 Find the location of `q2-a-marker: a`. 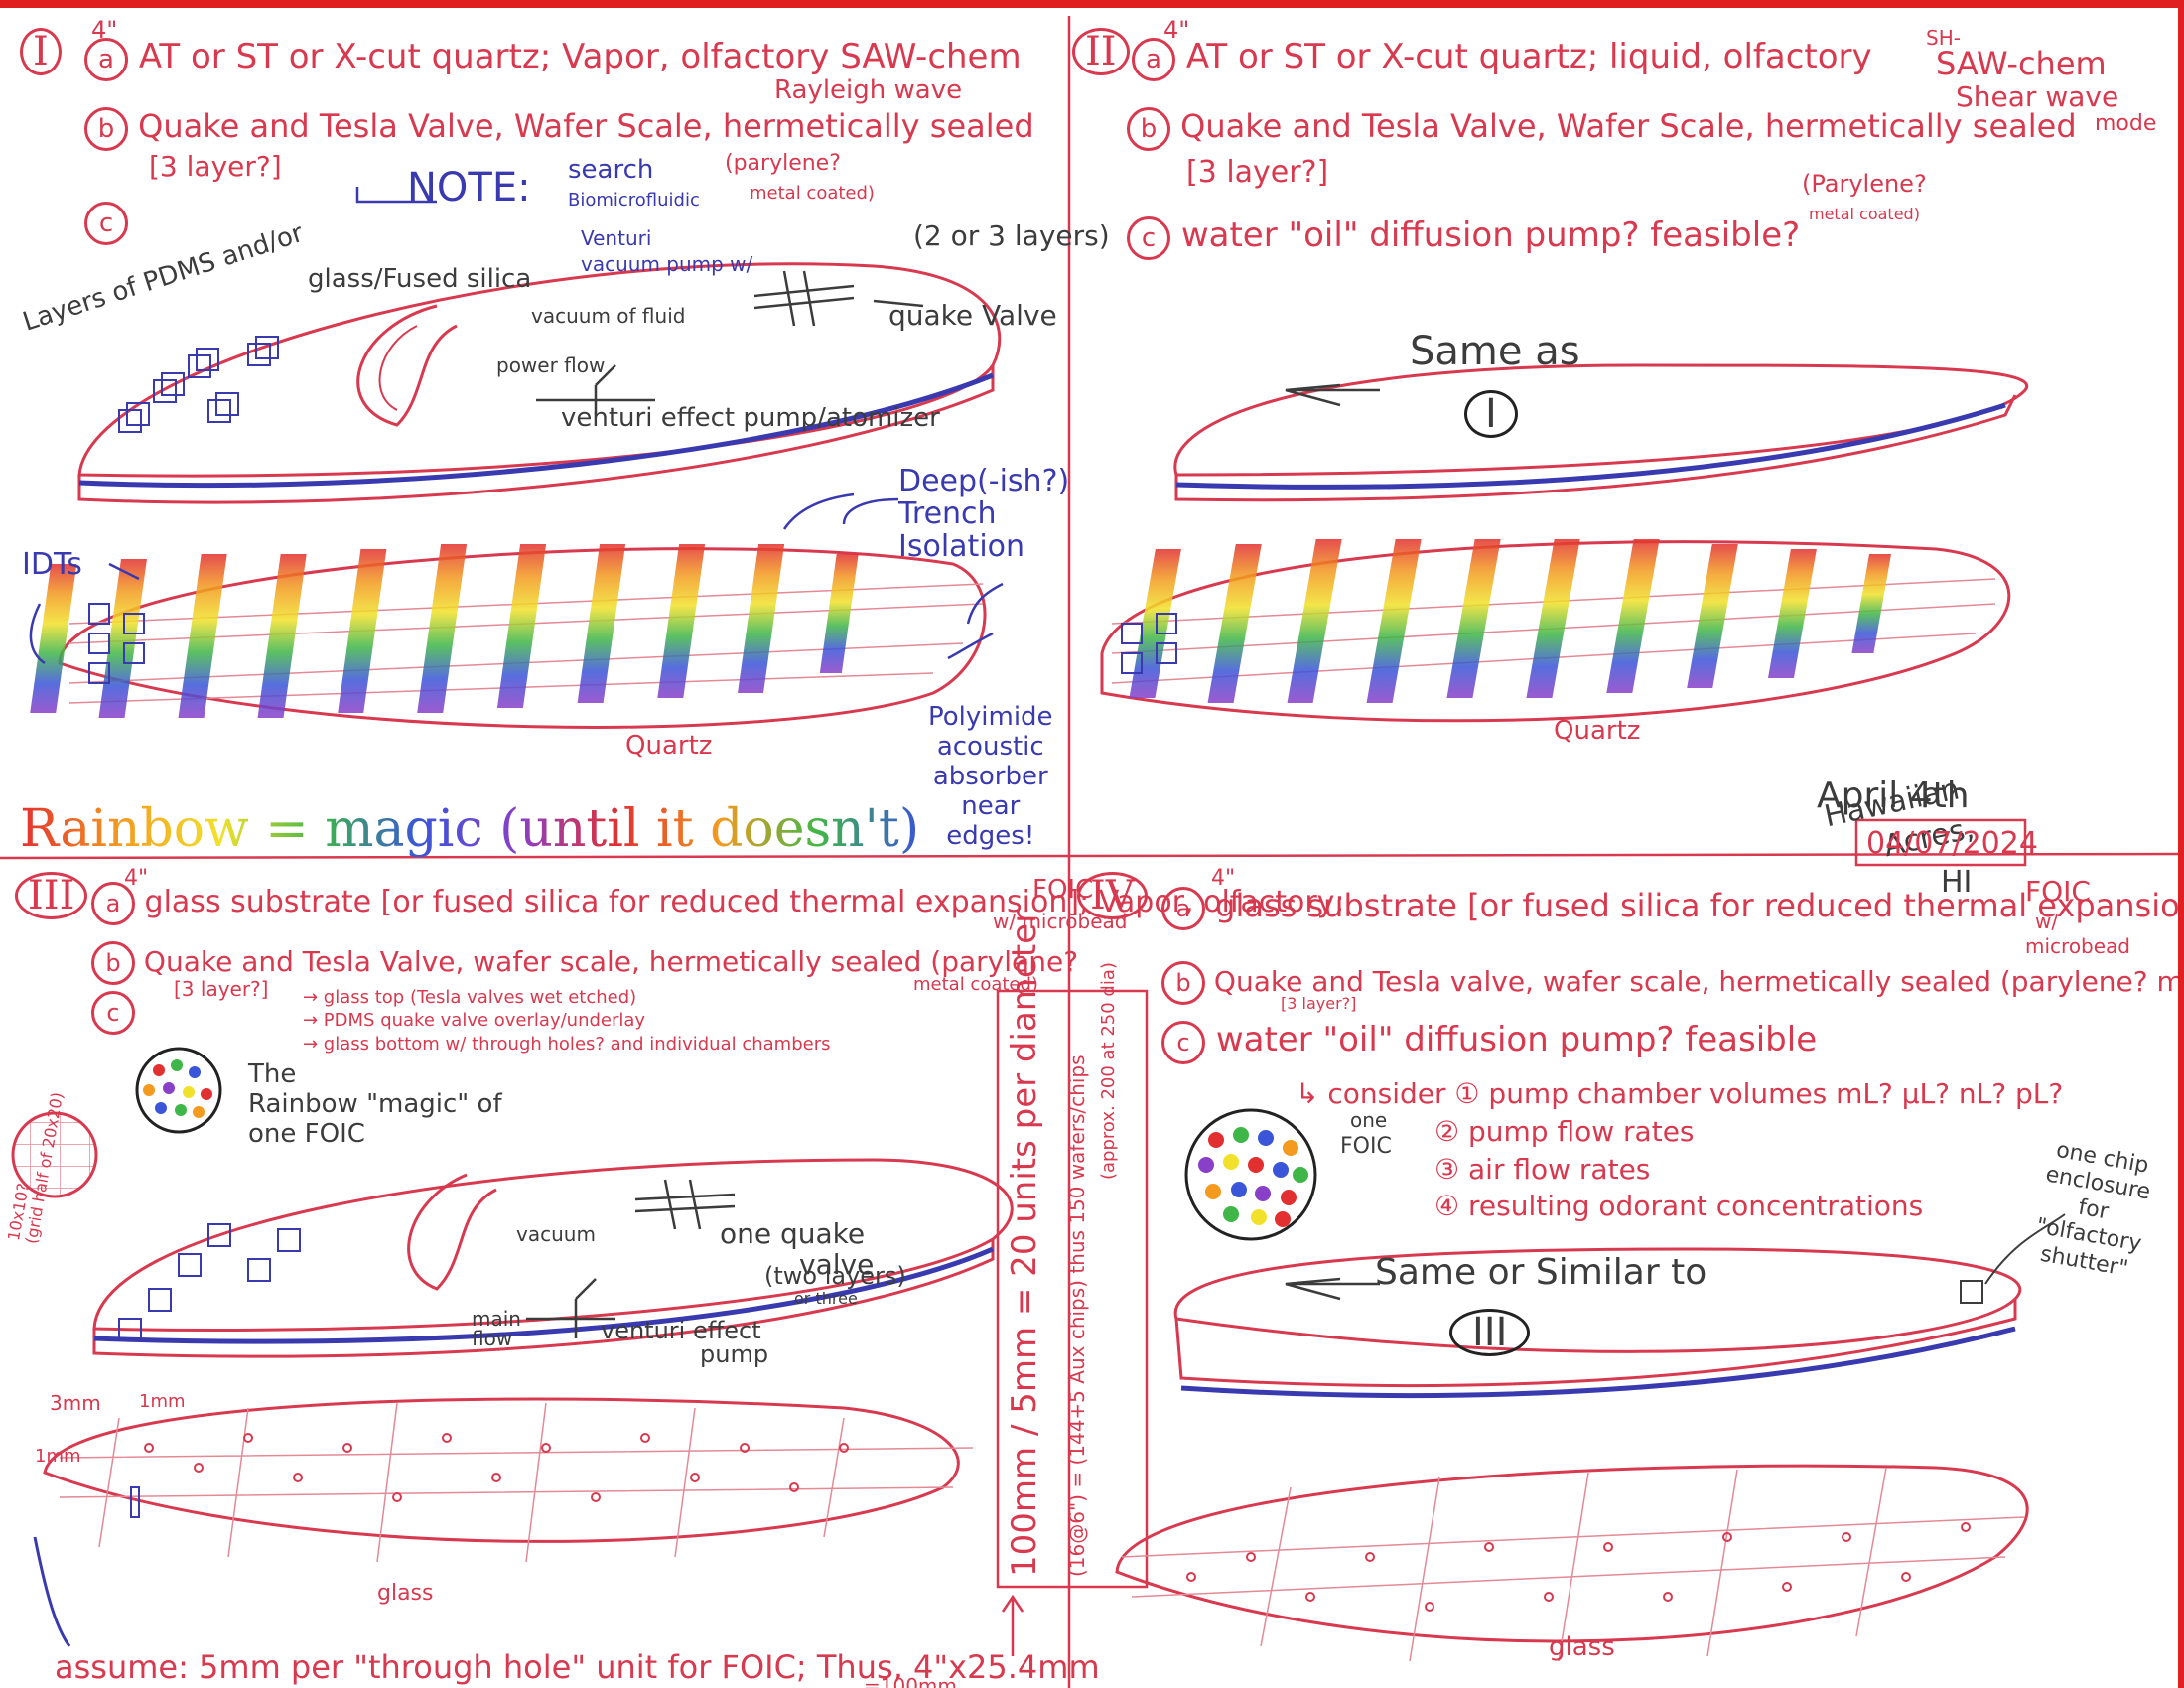

q2-a-marker: a is located at coordinates (1153, 59).